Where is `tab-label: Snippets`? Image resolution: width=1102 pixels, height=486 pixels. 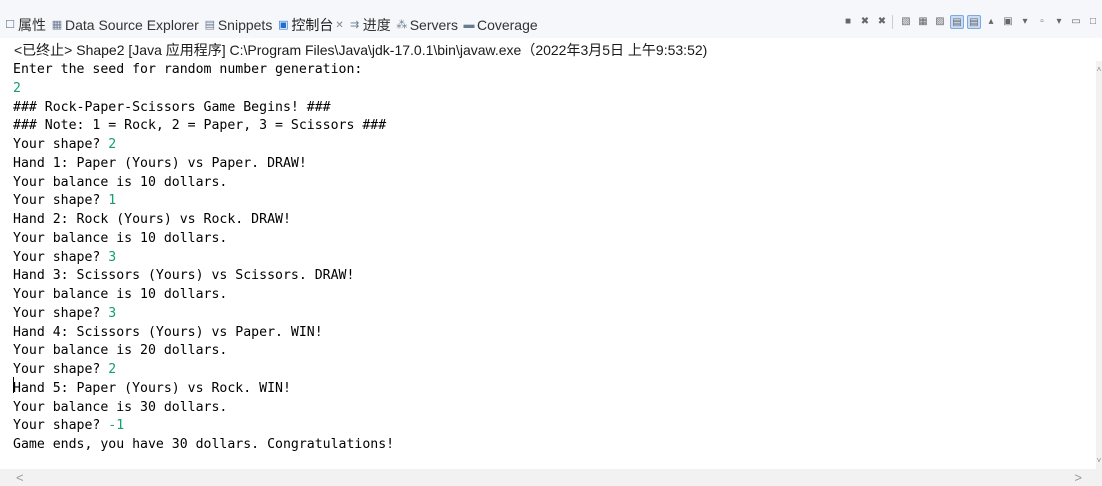 tab-label: Snippets is located at coordinates (245, 25).